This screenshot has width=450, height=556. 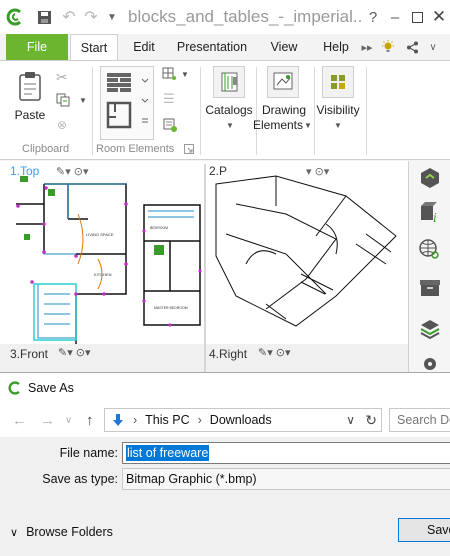 I want to click on web-search-icon, so click(x=430, y=250).